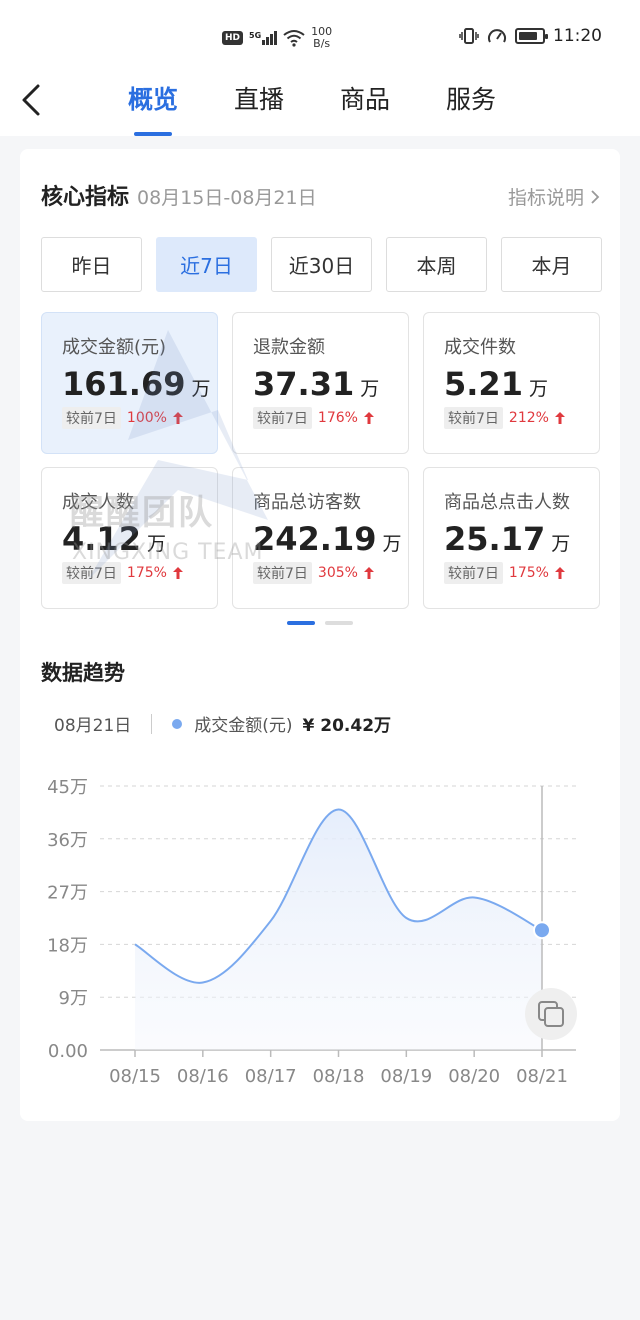  I want to click on watermark-text: 醒醒团队, so click(142, 513).